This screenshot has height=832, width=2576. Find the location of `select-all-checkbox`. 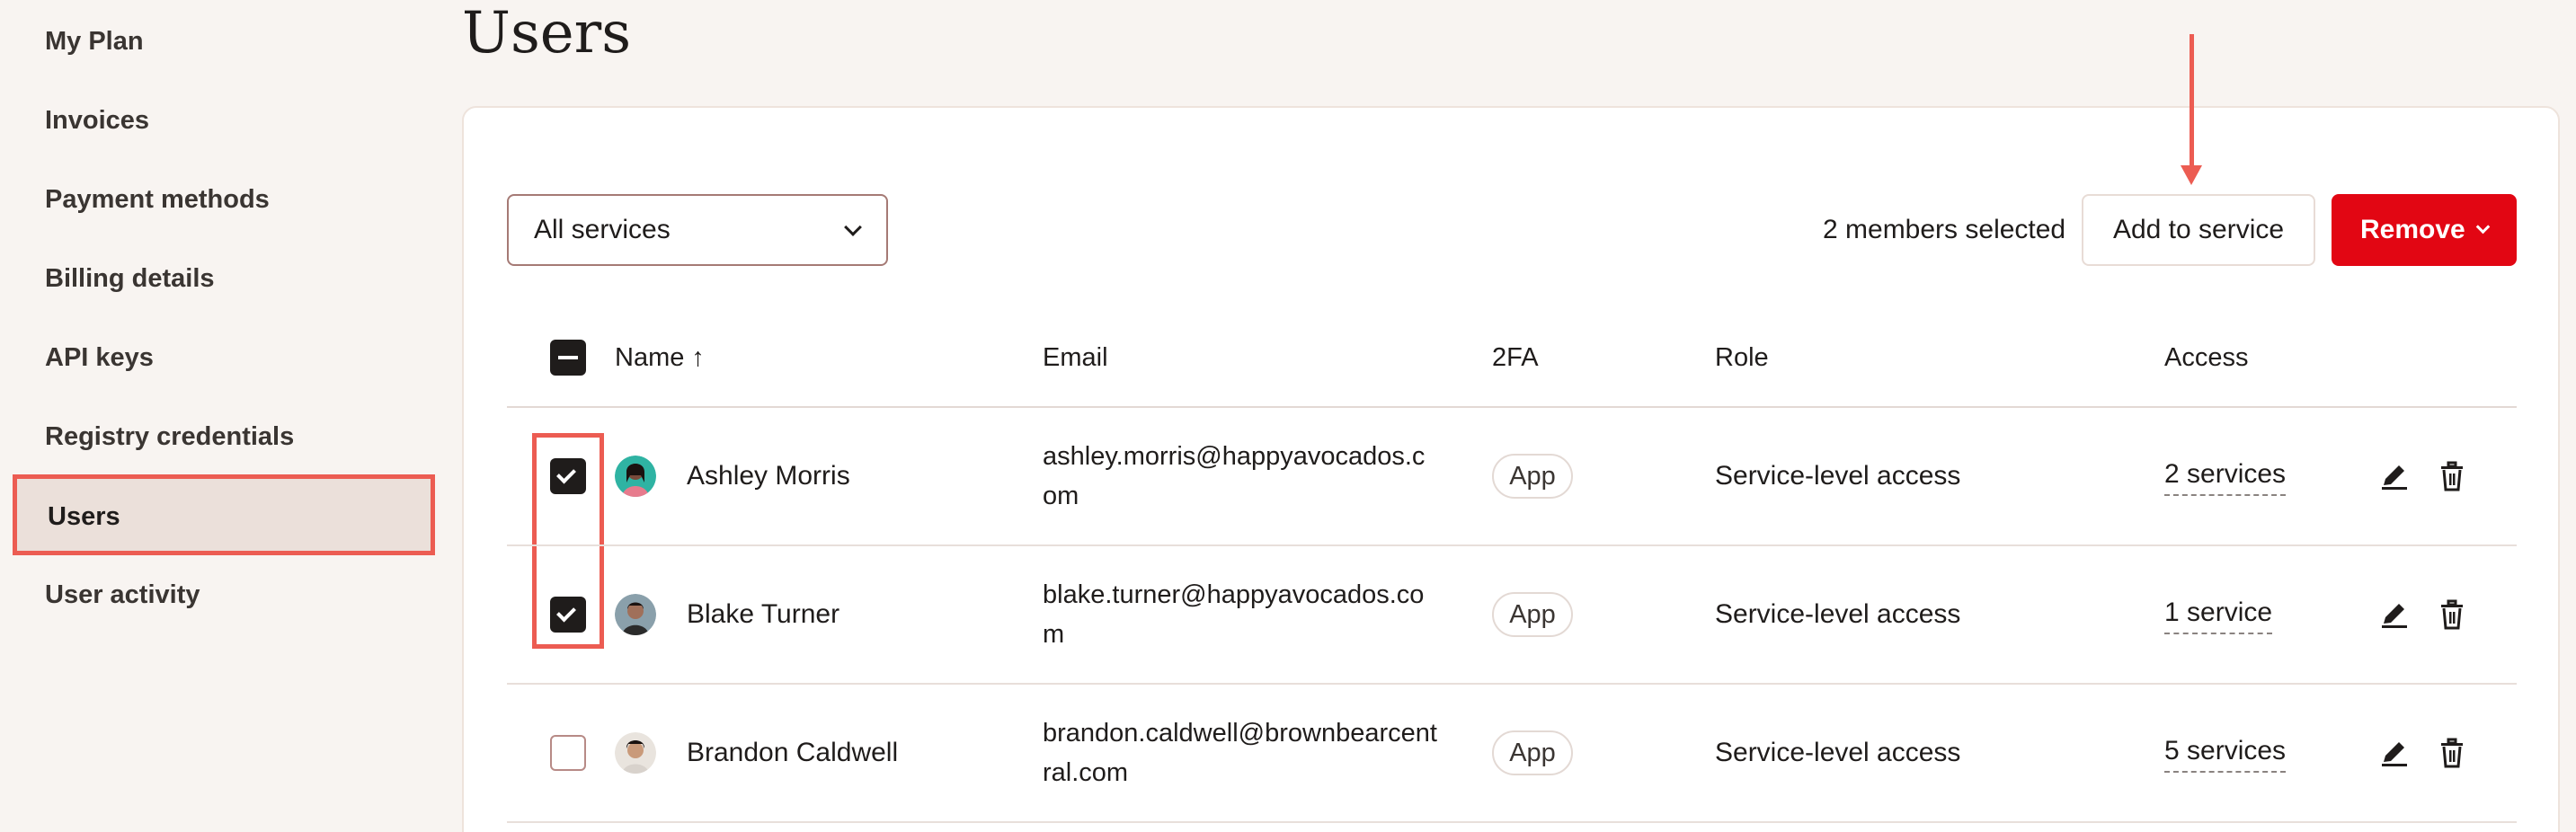

select-all-checkbox is located at coordinates (568, 358).